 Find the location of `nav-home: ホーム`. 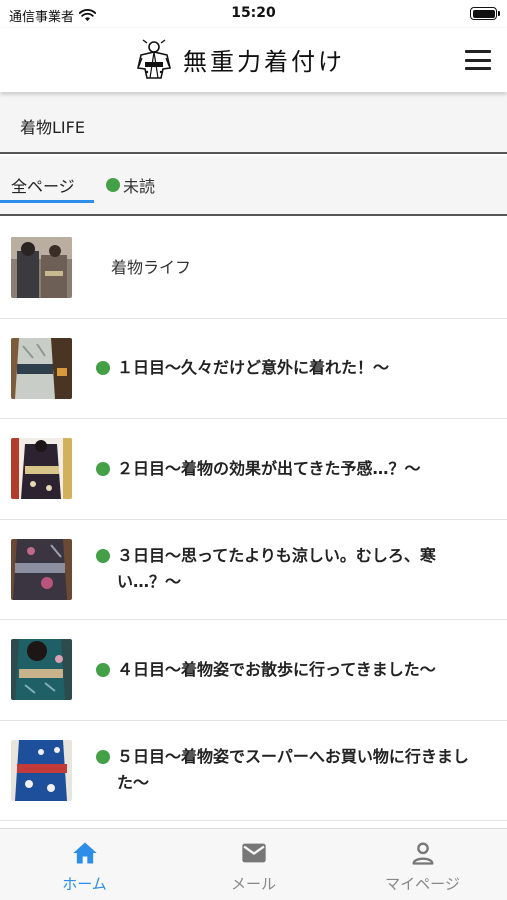

nav-home: ホーム is located at coordinates (84, 866).